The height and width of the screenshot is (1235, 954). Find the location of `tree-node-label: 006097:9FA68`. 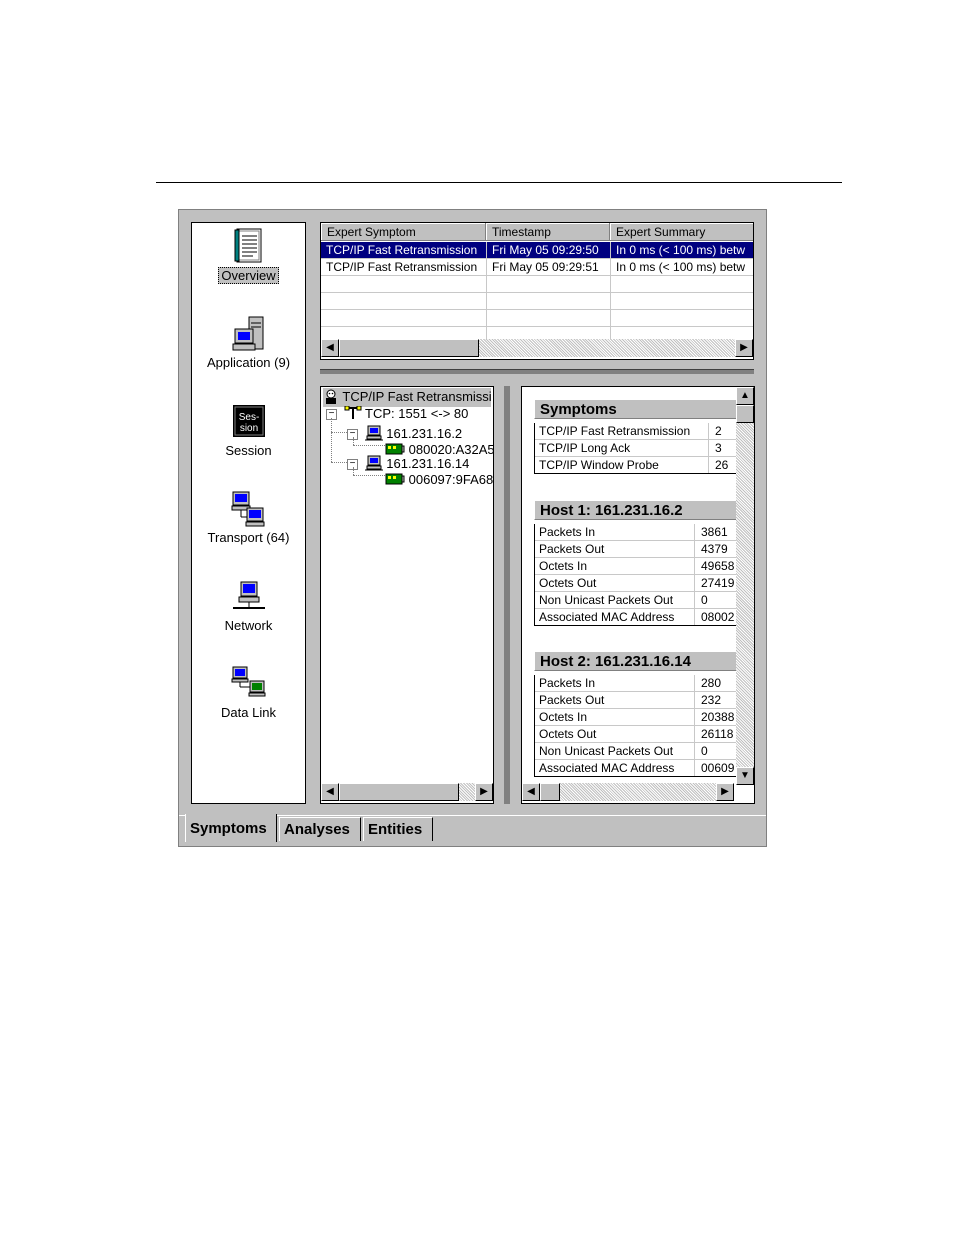

tree-node-label: 006097:9FA68 is located at coordinates (451, 479).